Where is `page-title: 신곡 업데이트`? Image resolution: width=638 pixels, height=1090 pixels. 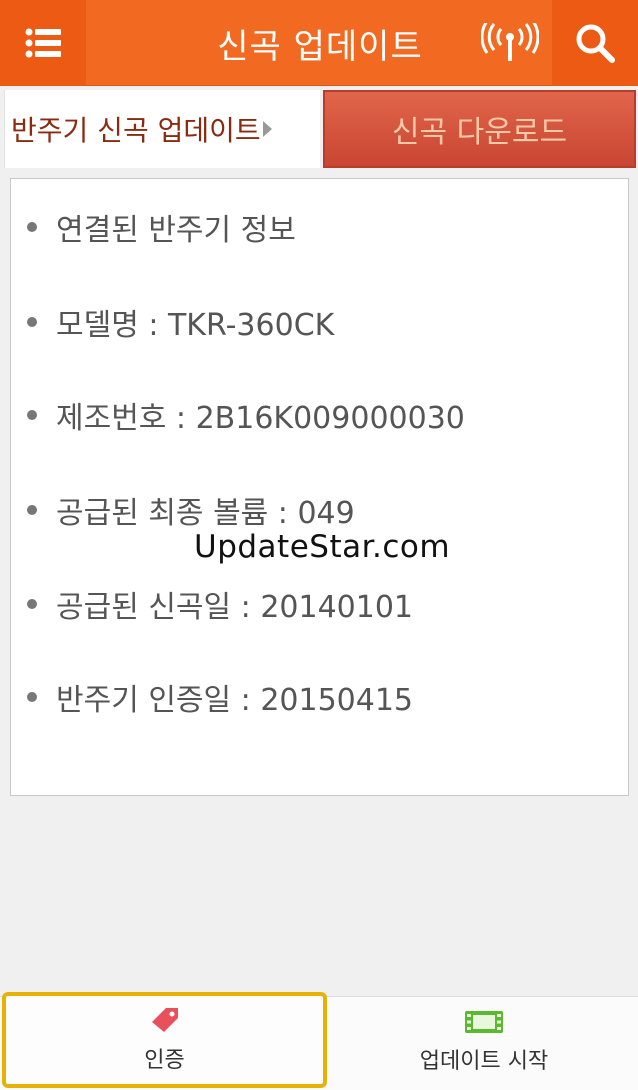
page-title: 신곡 업데이트 is located at coordinates (320, 46).